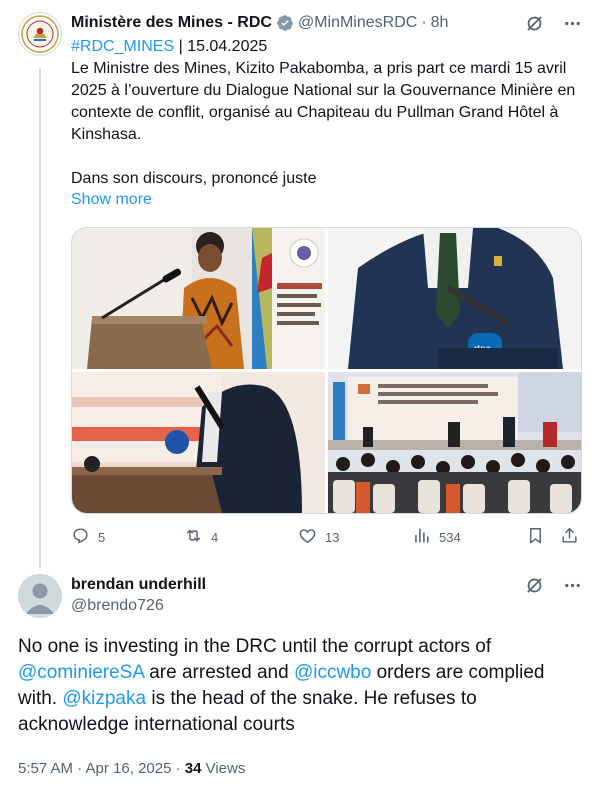 This screenshot has width=598, height=788. I want to click on reply-button: 5, so click(88, 537).